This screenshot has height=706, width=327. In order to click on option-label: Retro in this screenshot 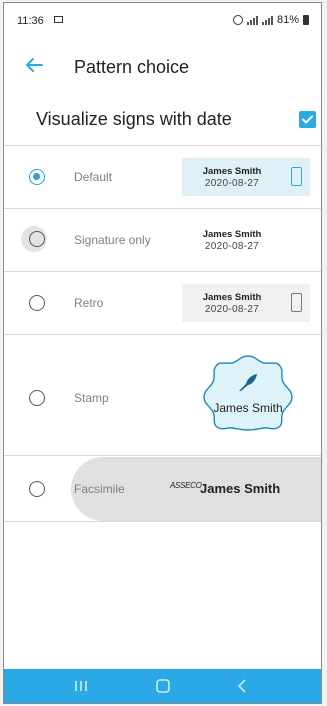, I will do `click(89, 303)`.